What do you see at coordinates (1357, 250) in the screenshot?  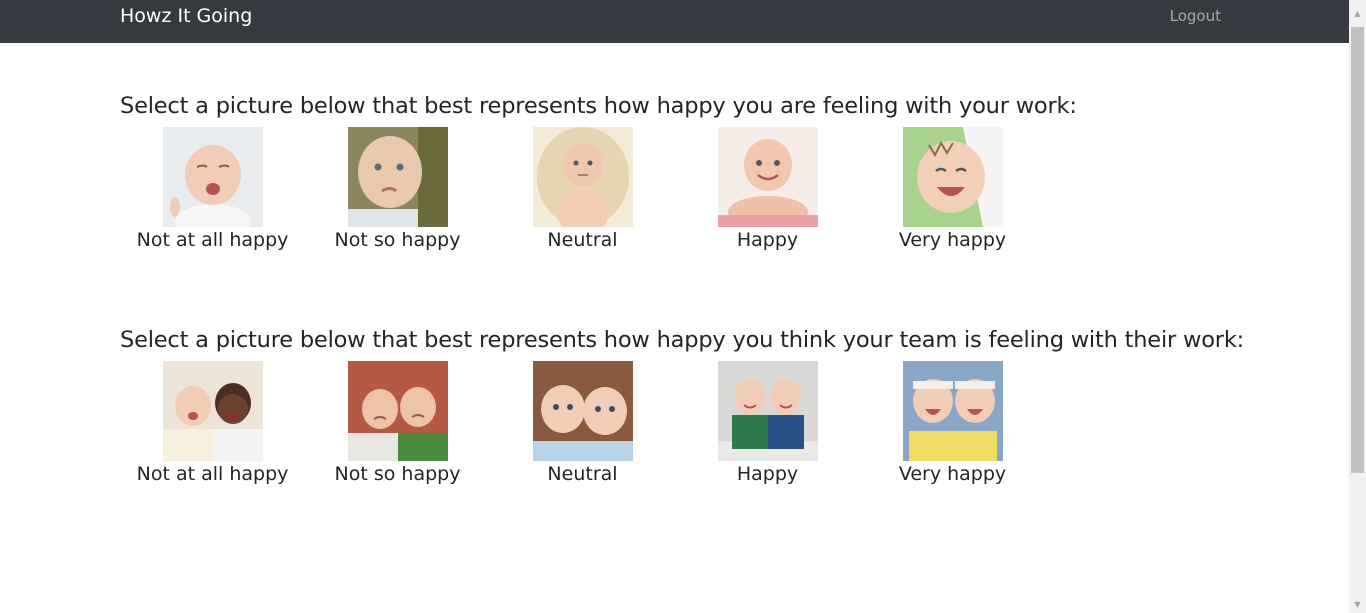 I see `scrollbar-thumb` at bounding box center [1357, 250].